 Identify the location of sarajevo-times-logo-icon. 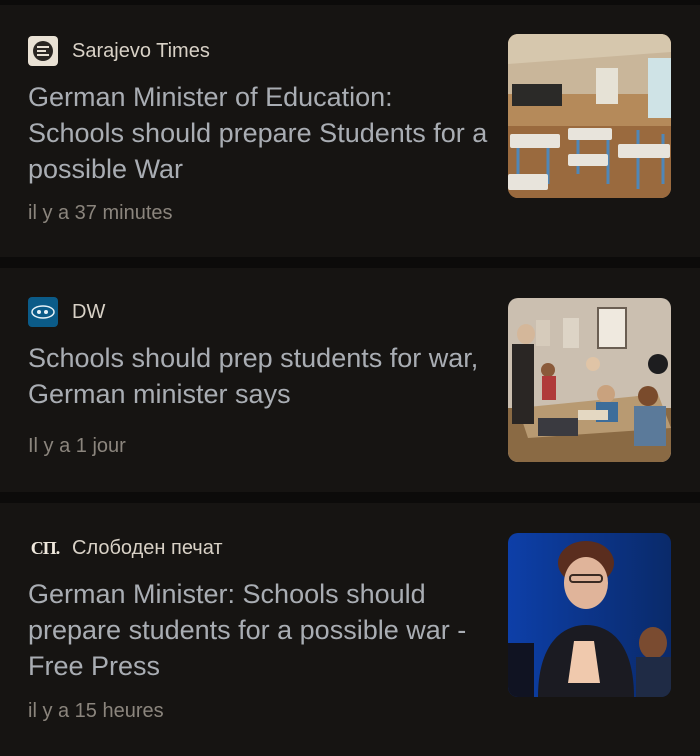
(43, 51).